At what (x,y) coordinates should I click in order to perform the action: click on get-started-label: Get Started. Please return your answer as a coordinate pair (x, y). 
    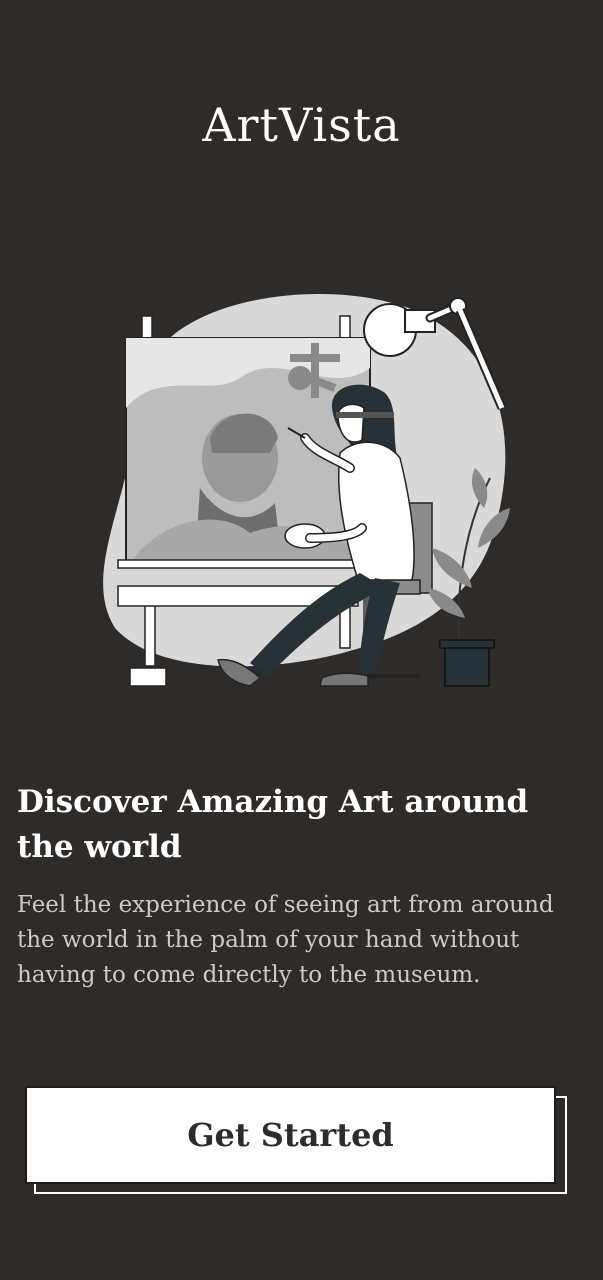
    Looking at the image, I should click on (290, 1135).